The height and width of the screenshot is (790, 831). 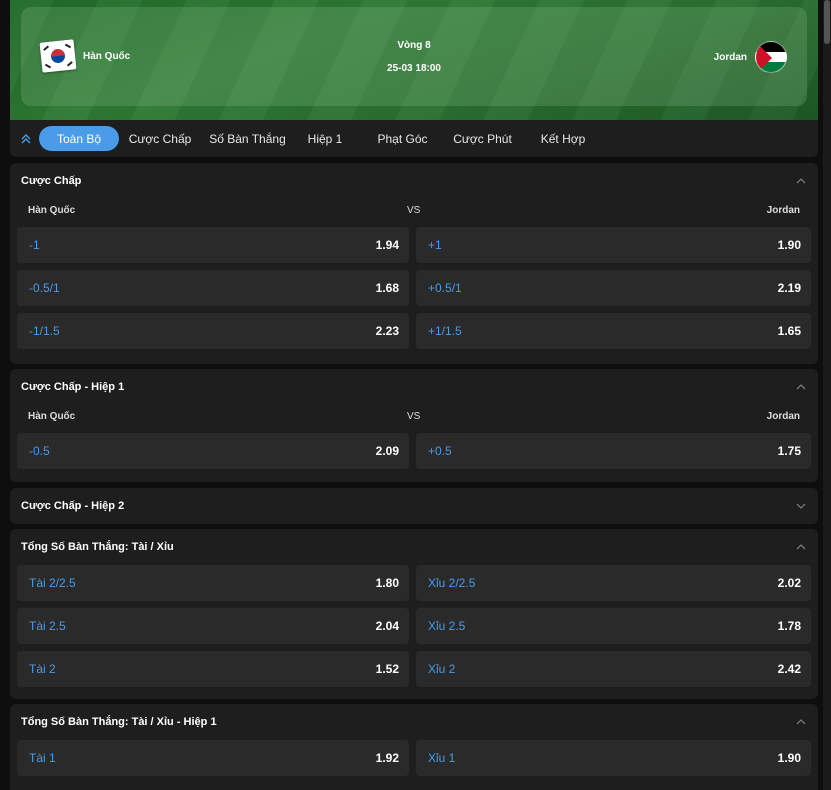 What do you see at coordinates (563, 138) in the screenshot?
I see `tab-combo: Kết Hợp` at bounding box center [563, 138].